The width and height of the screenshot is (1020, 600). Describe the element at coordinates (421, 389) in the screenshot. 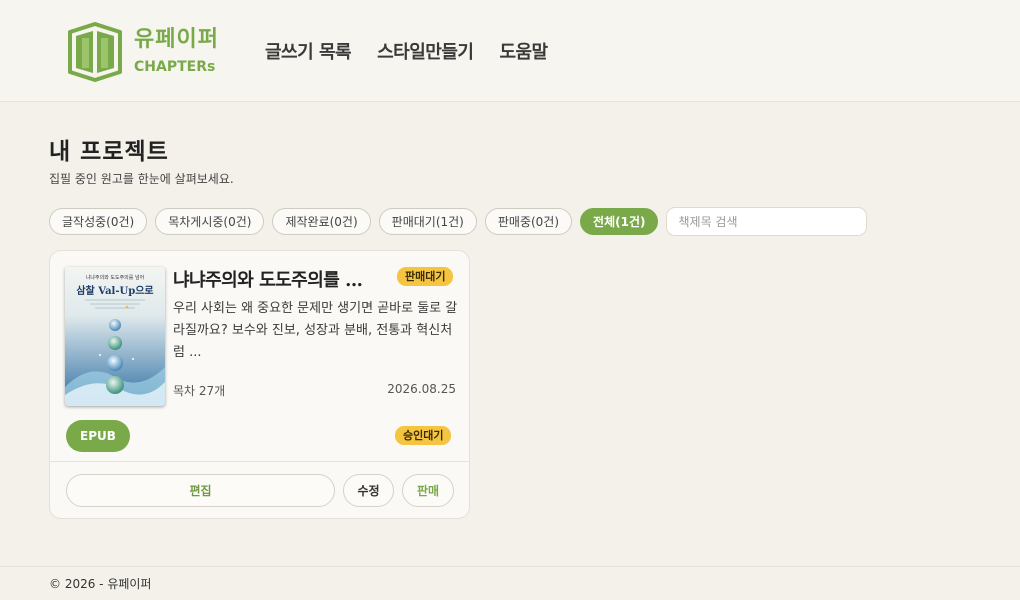

I see `project-date: 2026.08.25` at that location.